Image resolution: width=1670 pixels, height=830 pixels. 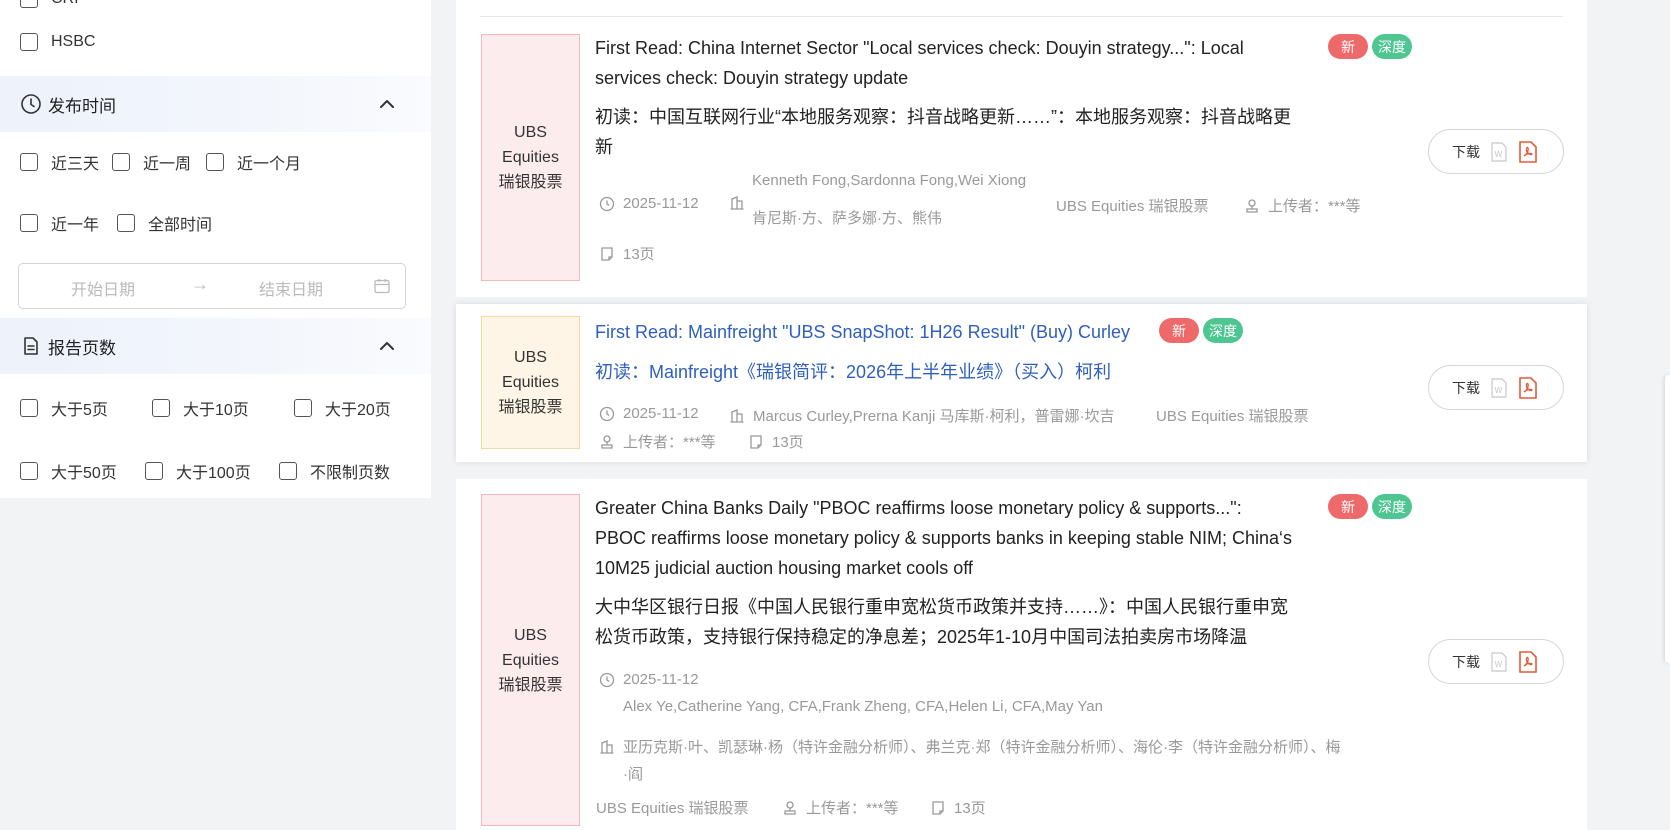 What do you see at coordinates (84, 473) in the screenshot?
I see `checkbox-label: 大于50页` at bounding box center [84, 473].